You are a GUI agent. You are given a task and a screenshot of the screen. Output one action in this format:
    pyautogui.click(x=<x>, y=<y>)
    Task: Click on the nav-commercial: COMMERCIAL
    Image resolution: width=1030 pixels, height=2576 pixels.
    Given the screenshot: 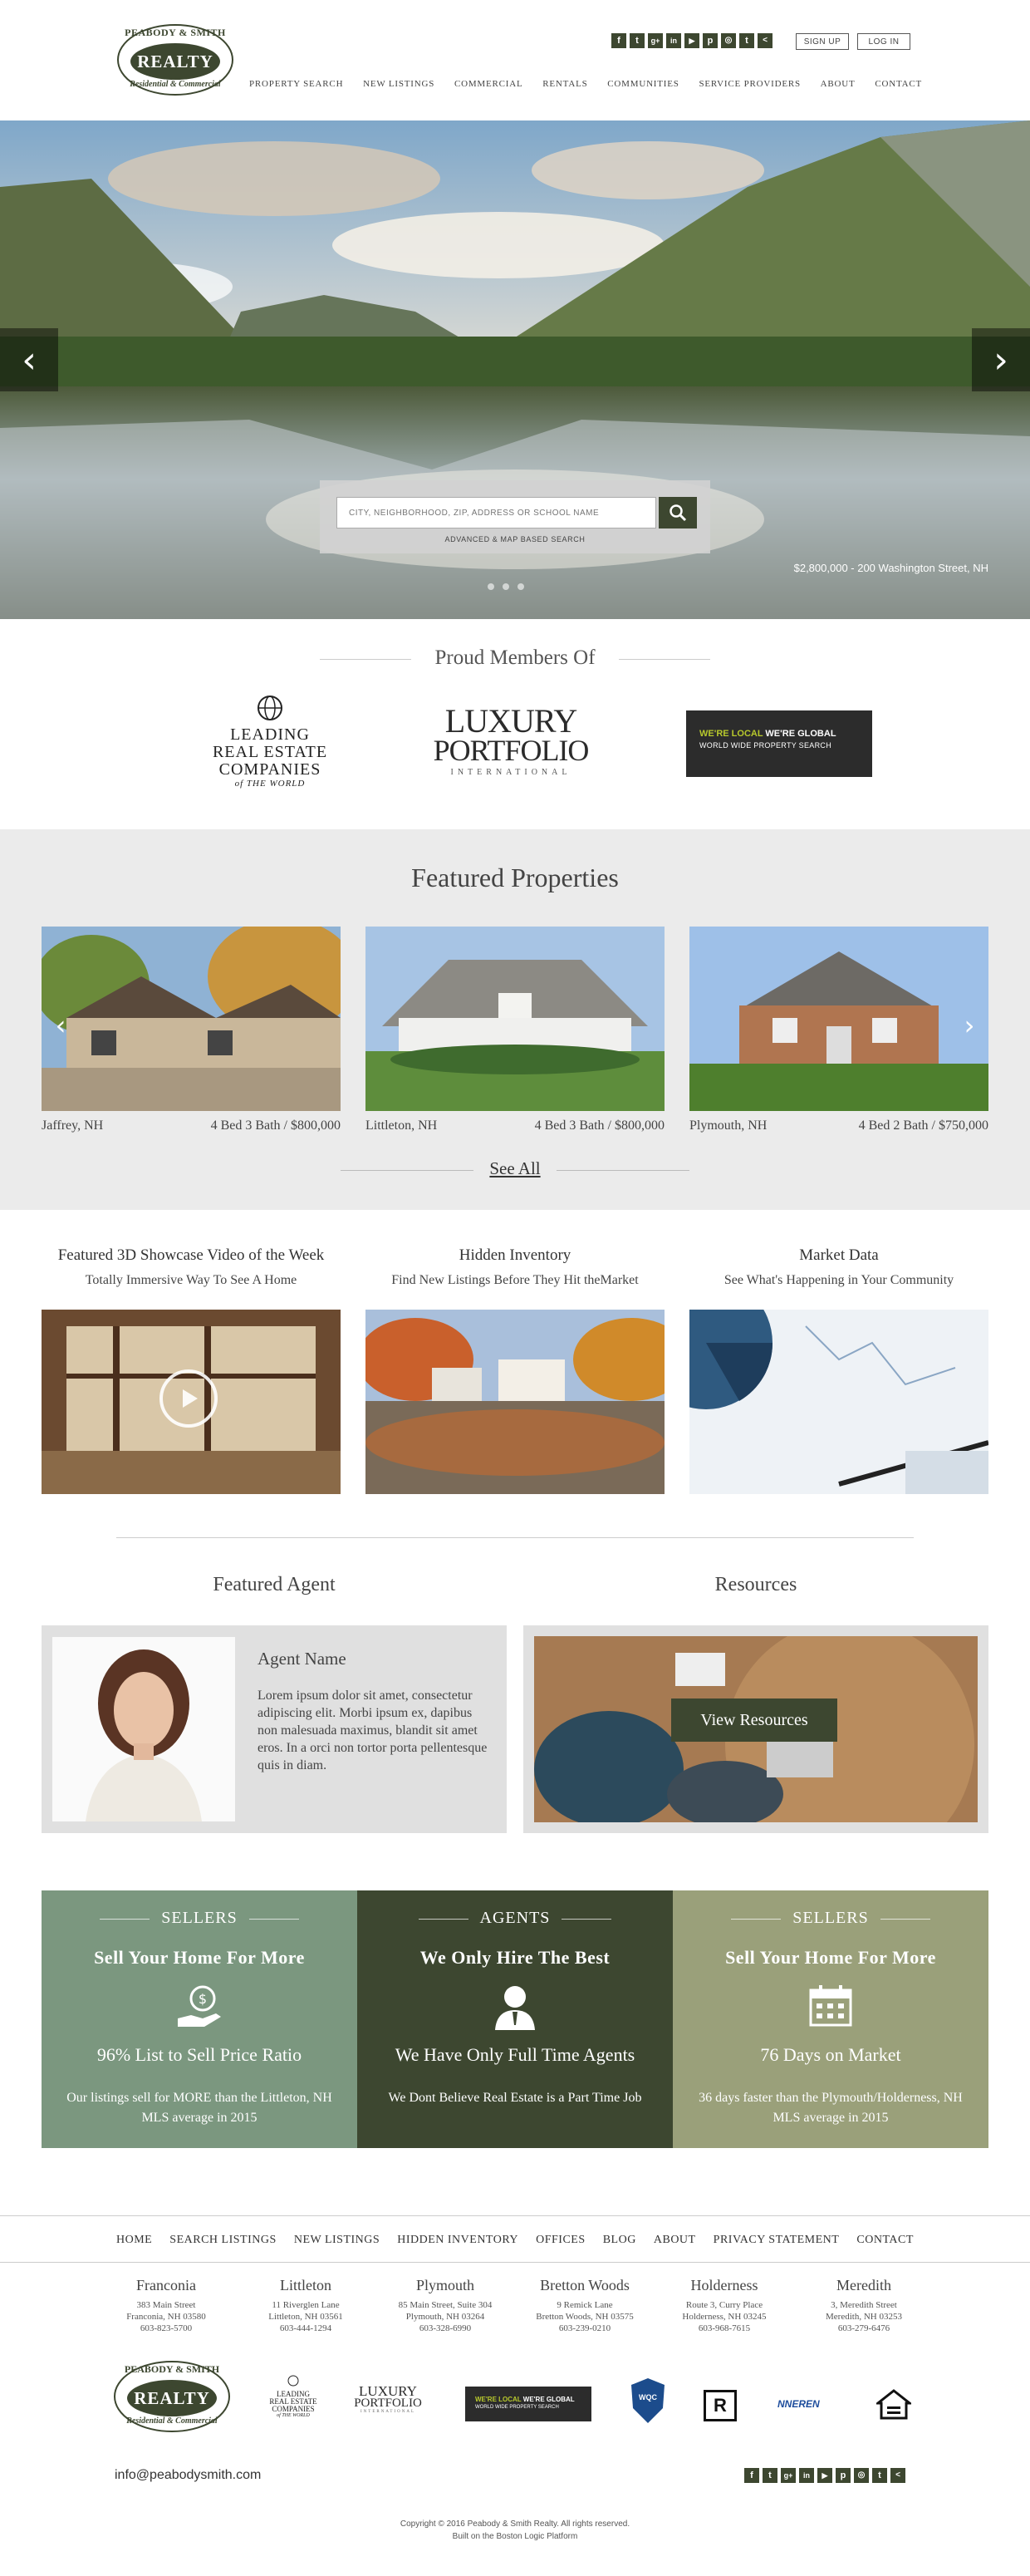 What is the action you would take?
    pyautogui.click(x=488, y=84)
    